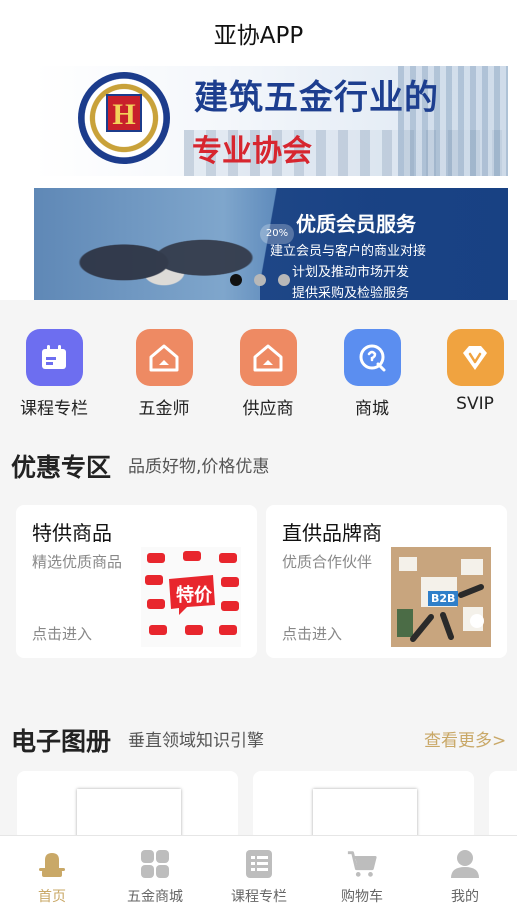 The width and height of the screenshot is (517, 904). What do you see at coordinates (271, 121) in the screenshot?
I see `banner-association: H 建筑五金行业的 专业协会` at bounding box center [271, 121].